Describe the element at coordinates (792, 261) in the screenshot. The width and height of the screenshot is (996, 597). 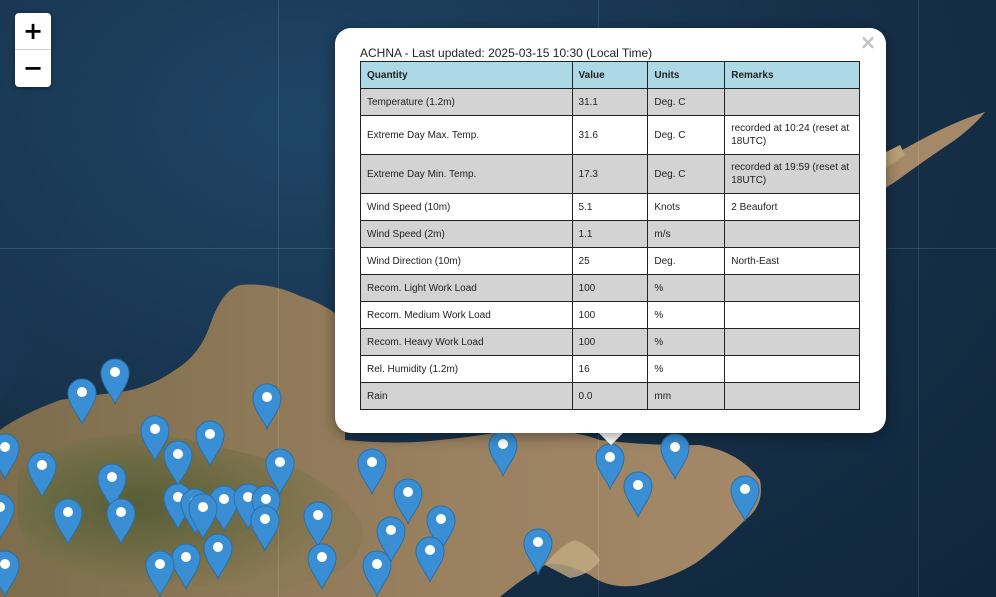
I see `remarks-cell: North-East` at that location.